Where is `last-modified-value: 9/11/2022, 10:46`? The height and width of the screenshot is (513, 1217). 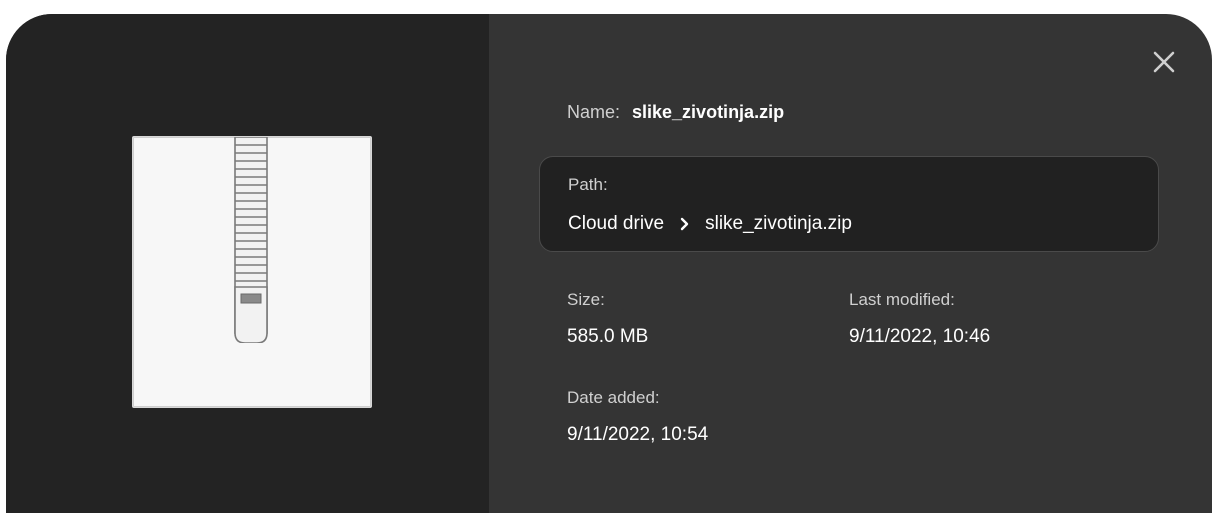
last-modified-value: 9/11/2022, 10:46 is located at coordinates (920, 336).